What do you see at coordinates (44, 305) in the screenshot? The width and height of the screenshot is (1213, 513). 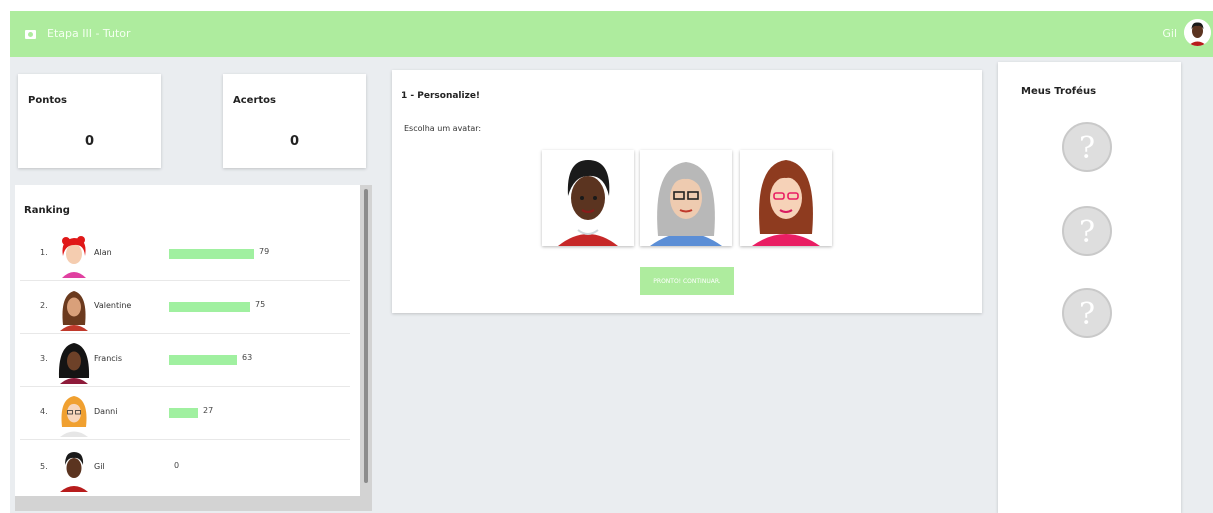 I see `ranking-position: 2.` at bounding box center [44, 305].